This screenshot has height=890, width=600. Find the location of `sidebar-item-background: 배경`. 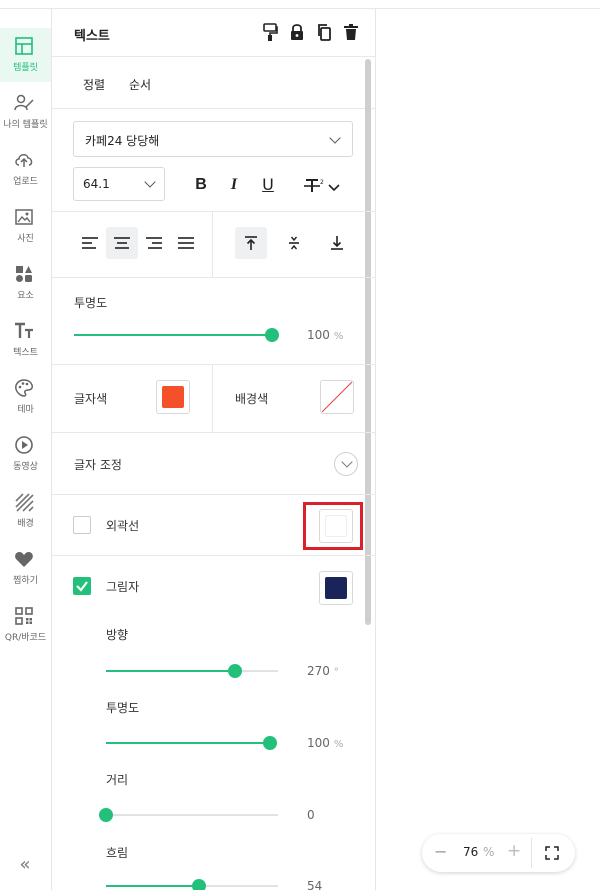

sidebar-item-background: 배경 is located at coordinates (25, 511).